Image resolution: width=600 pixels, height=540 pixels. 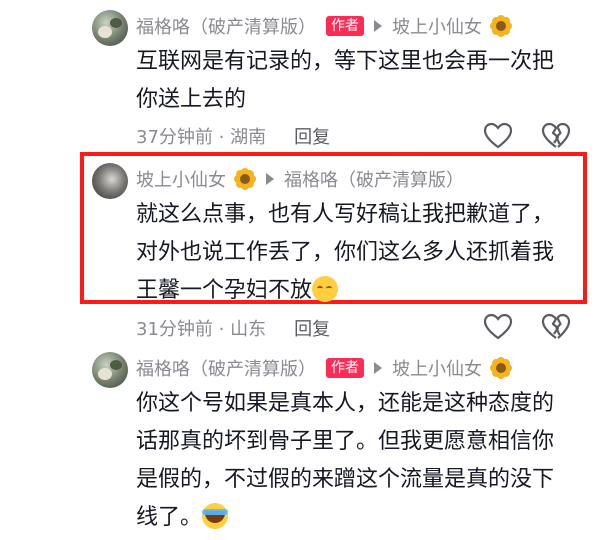 I want to click on blush-emoji-icon, so click(x=325, y=289).